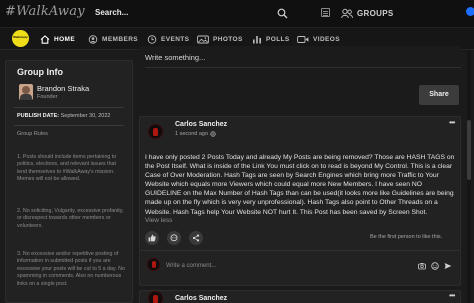  I want to click on members-icon, so click(93, 39).